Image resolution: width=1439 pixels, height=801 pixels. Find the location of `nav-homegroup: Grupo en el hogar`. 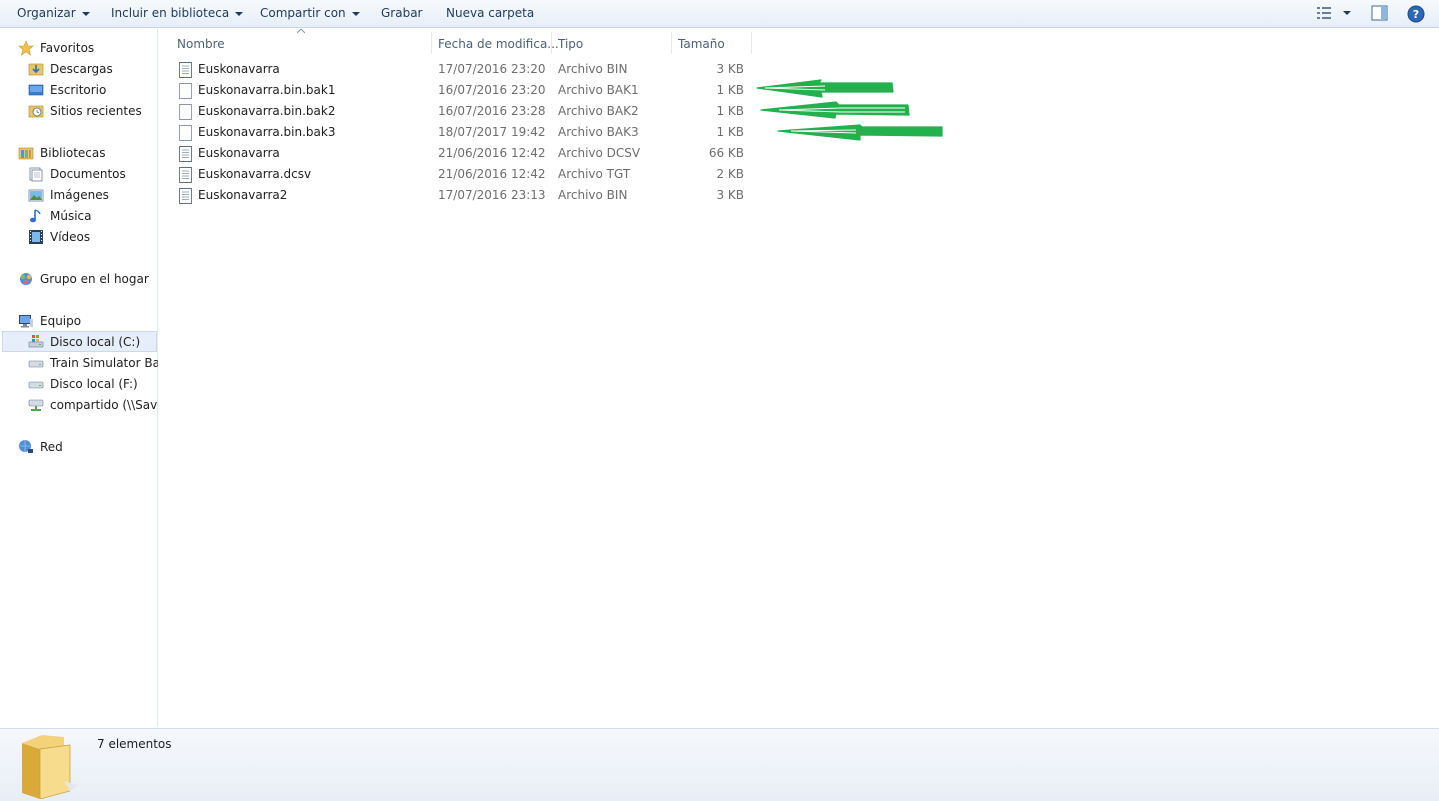

nav-homegroup: Grupo en el hogar is located at coordinates (87, 279).